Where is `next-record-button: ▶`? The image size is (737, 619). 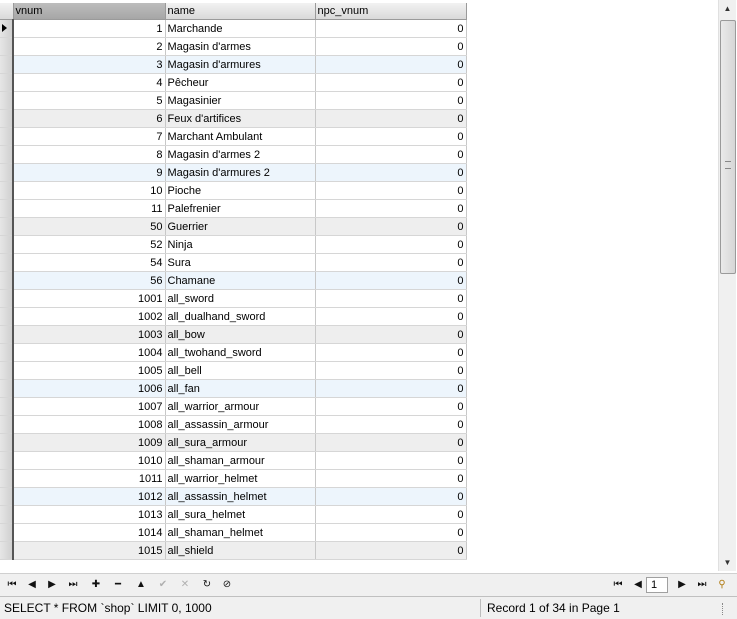
next-record-button: ▶ is located at coordinates (52, 585).